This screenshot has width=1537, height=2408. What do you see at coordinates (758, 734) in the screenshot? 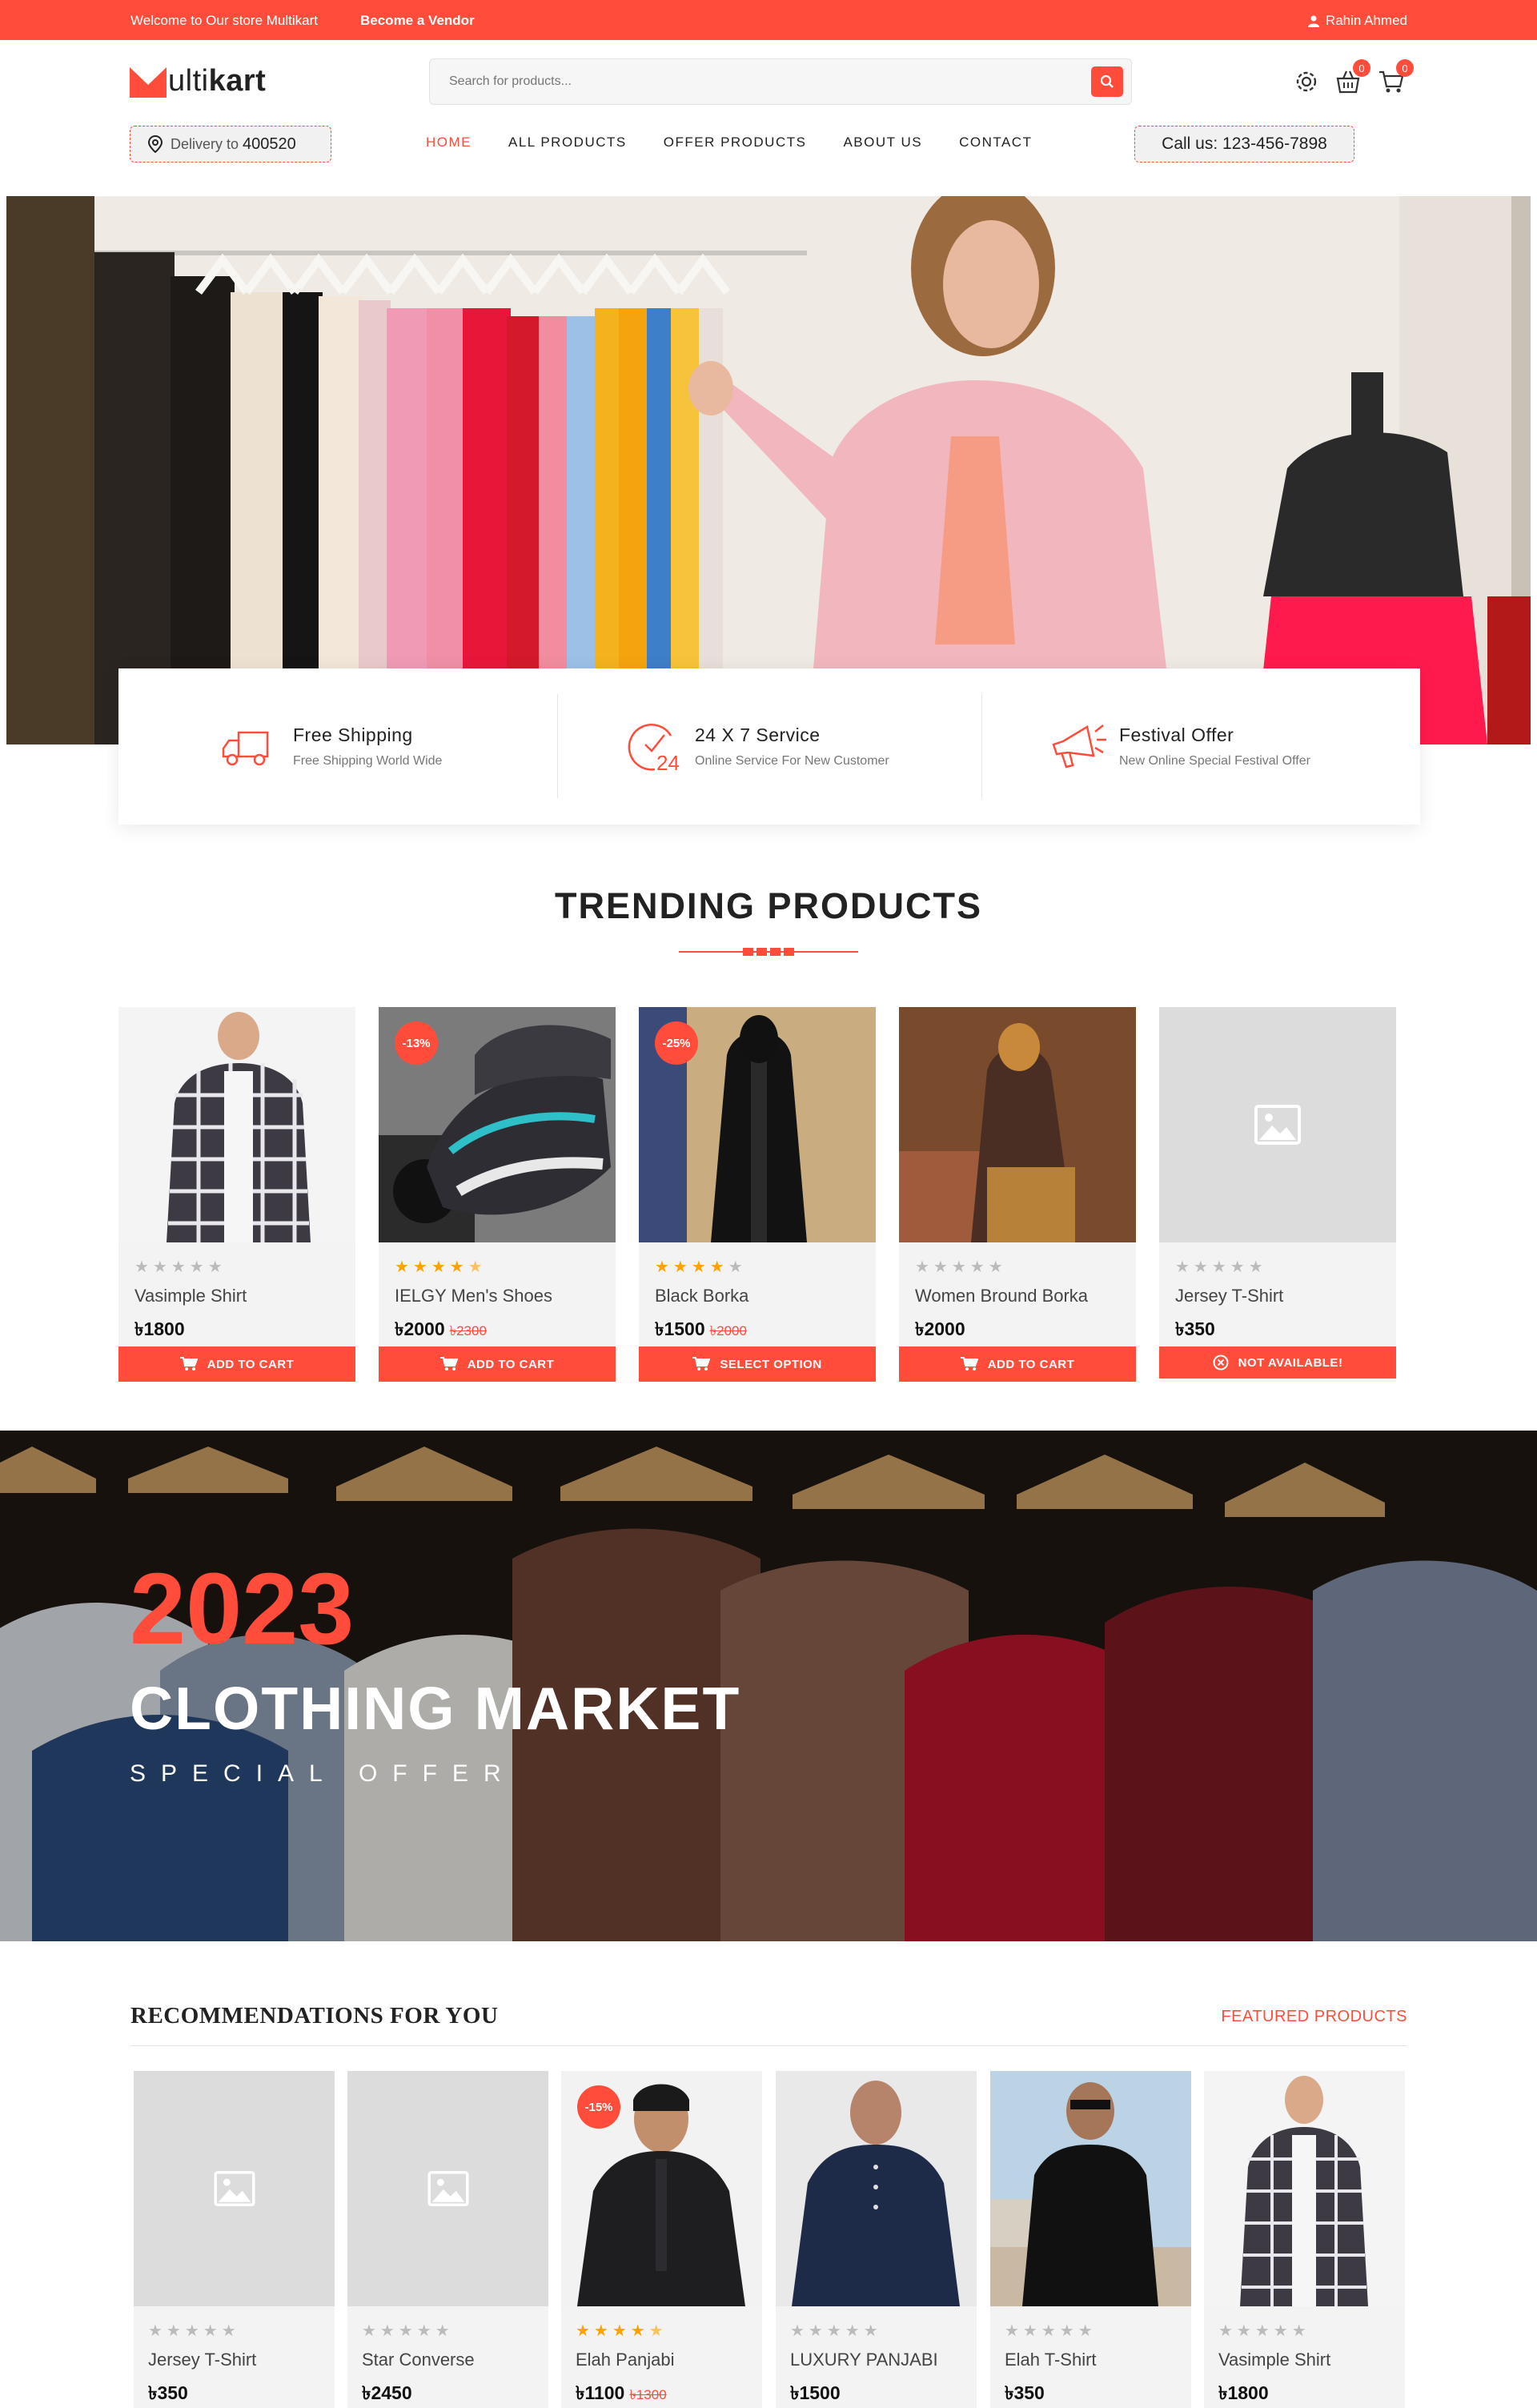
I see `service-title: 24 X 7 Service` at bounding box center [758, 734].